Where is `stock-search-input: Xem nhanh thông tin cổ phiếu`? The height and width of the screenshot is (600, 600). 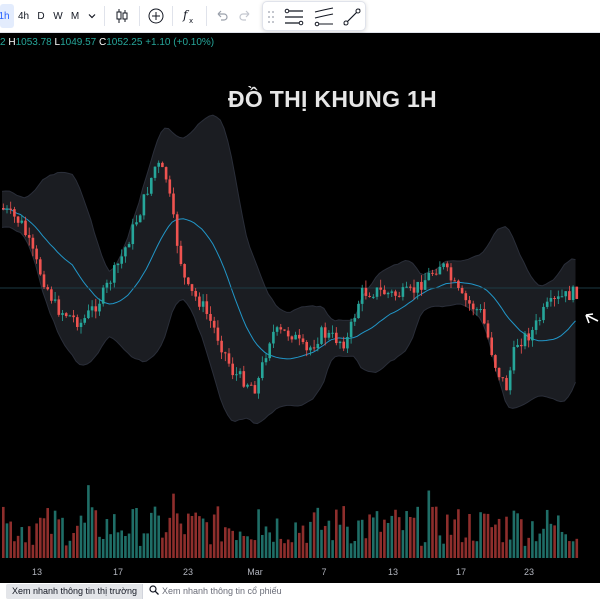
stock-search-input: Xem nhanh thông tin cổ phiếu is located at coordinates (215, 591).